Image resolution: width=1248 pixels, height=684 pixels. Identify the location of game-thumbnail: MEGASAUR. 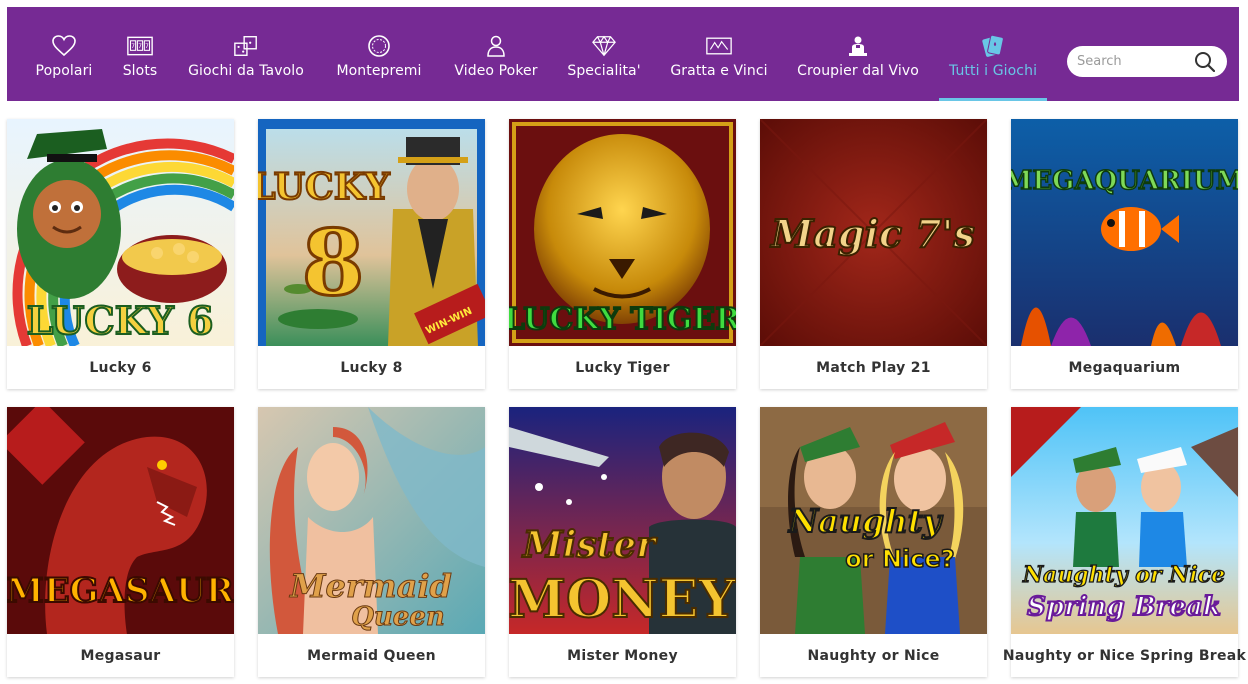
(120, 520).